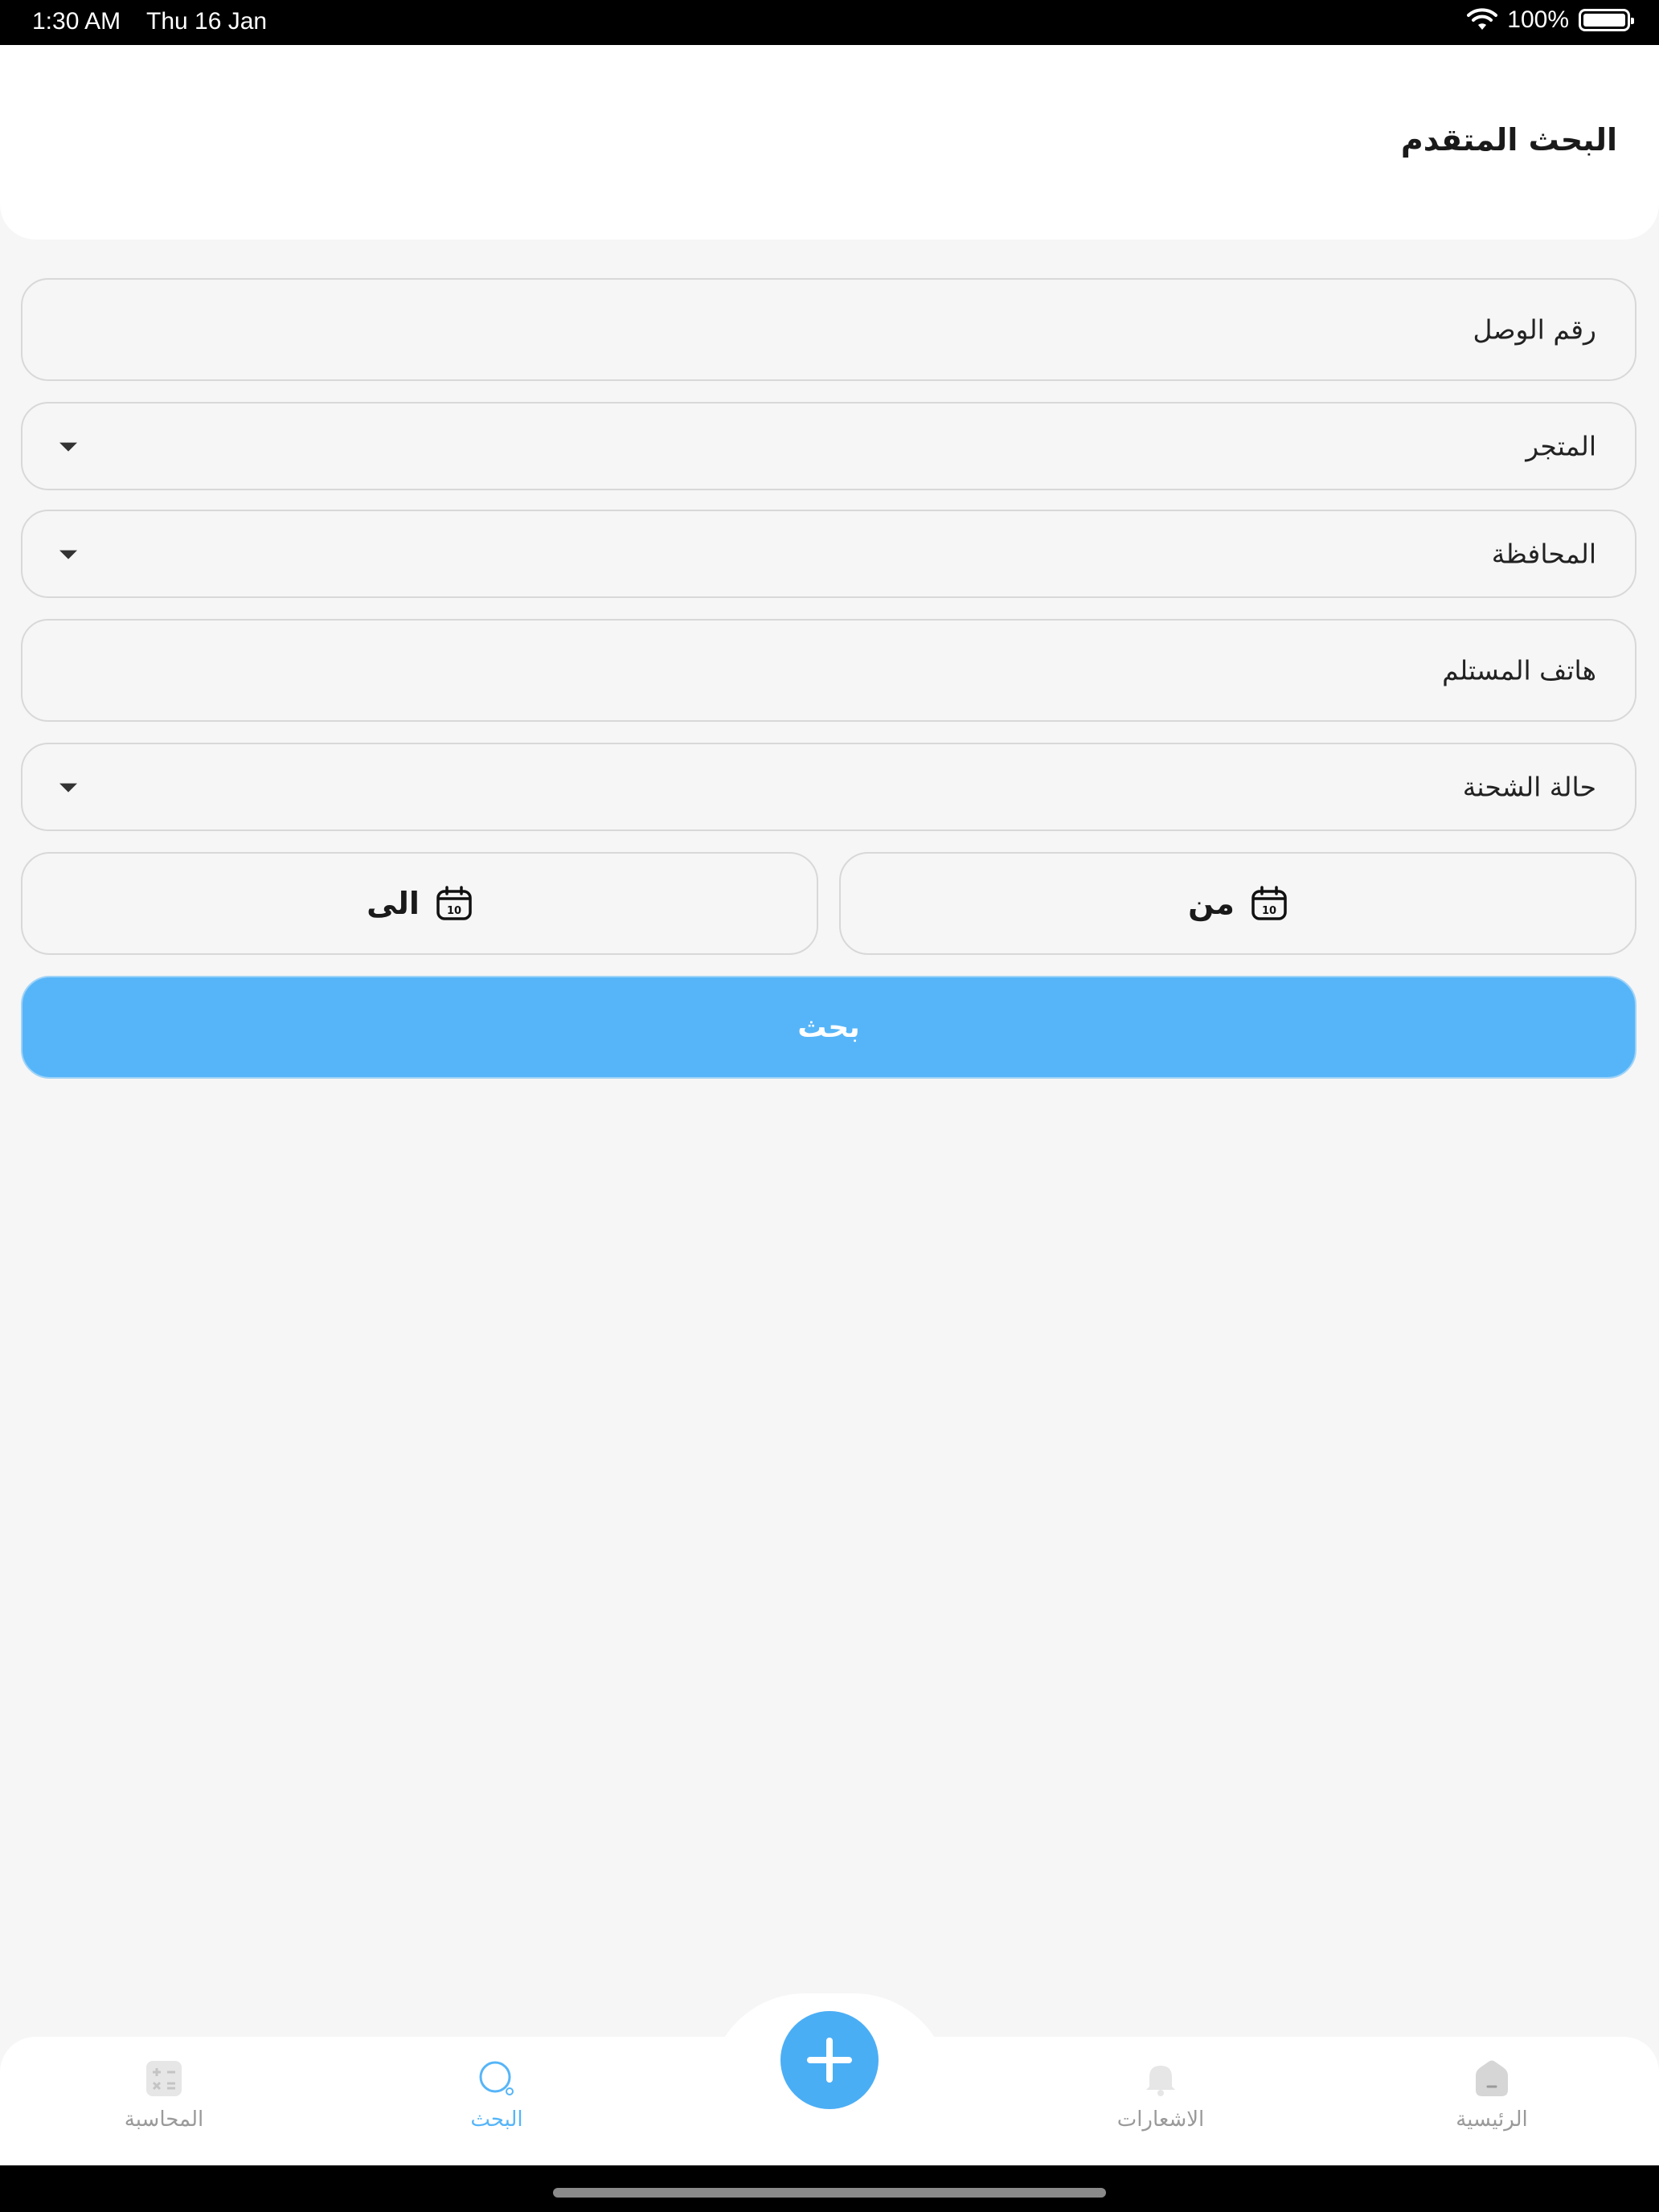 The width and height of the screenshot is (1659, 2212). Describe the element at coordinates (1519, 670) in the screenshot. I see `recipient-phone-placeholder: هاتف المستلم` at that location.